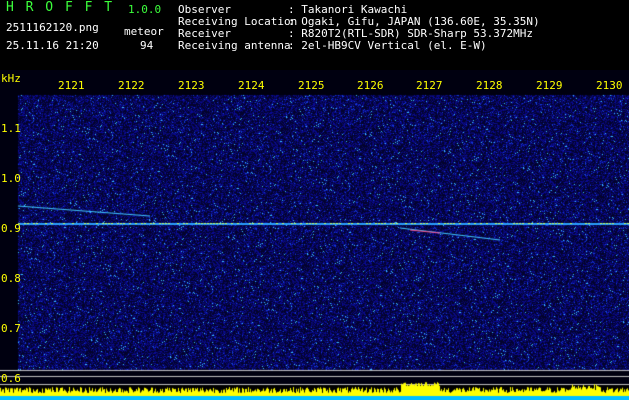  Describe the element at coordinates (11, 78) in the screenshot. I see `y-unit-label: kHz` at that location.